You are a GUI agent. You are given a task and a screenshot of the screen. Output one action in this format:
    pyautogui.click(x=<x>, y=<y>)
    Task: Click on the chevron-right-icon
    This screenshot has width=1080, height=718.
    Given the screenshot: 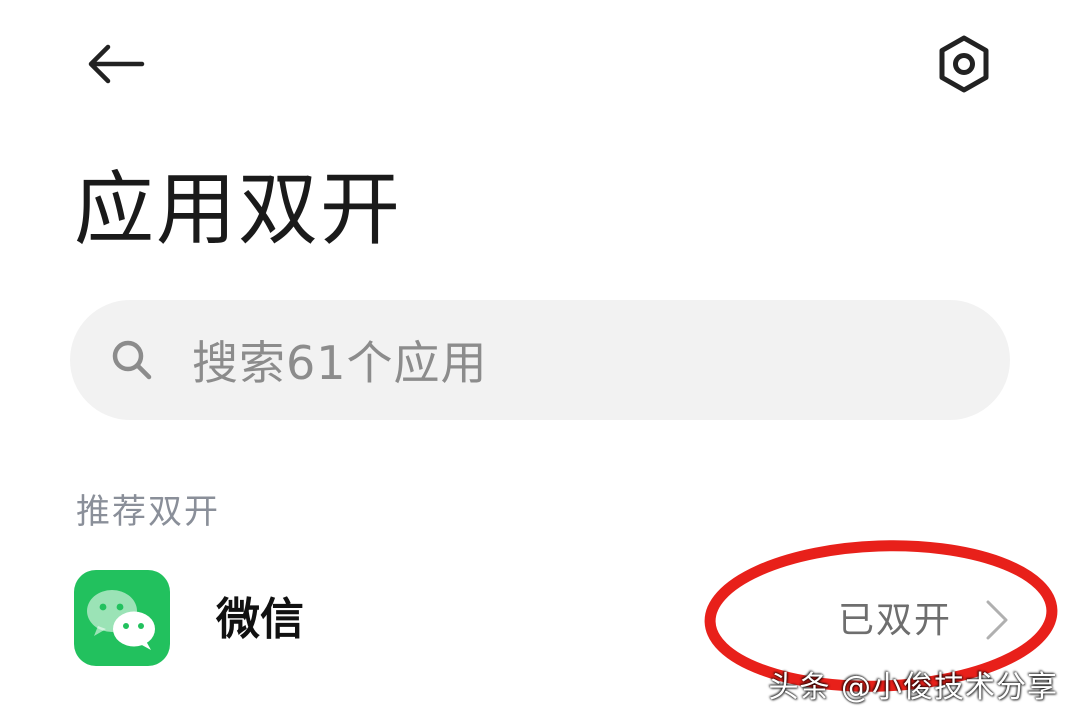 What is the action you would take?
    pyautogui.click(x=997, y=620)
    